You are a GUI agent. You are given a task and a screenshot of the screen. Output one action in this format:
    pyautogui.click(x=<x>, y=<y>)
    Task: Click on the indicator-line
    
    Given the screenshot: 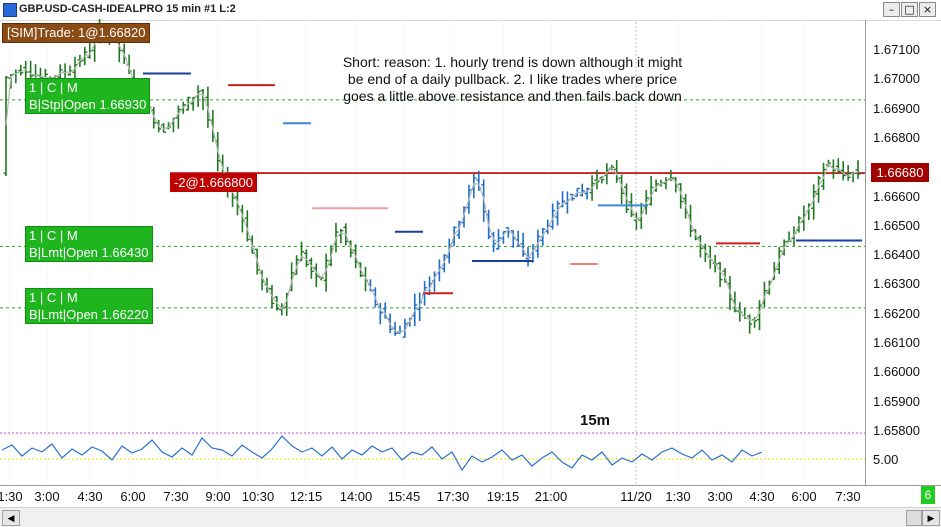 What is the action you would take?
    pyautogui.click(x=382, y=453)
    